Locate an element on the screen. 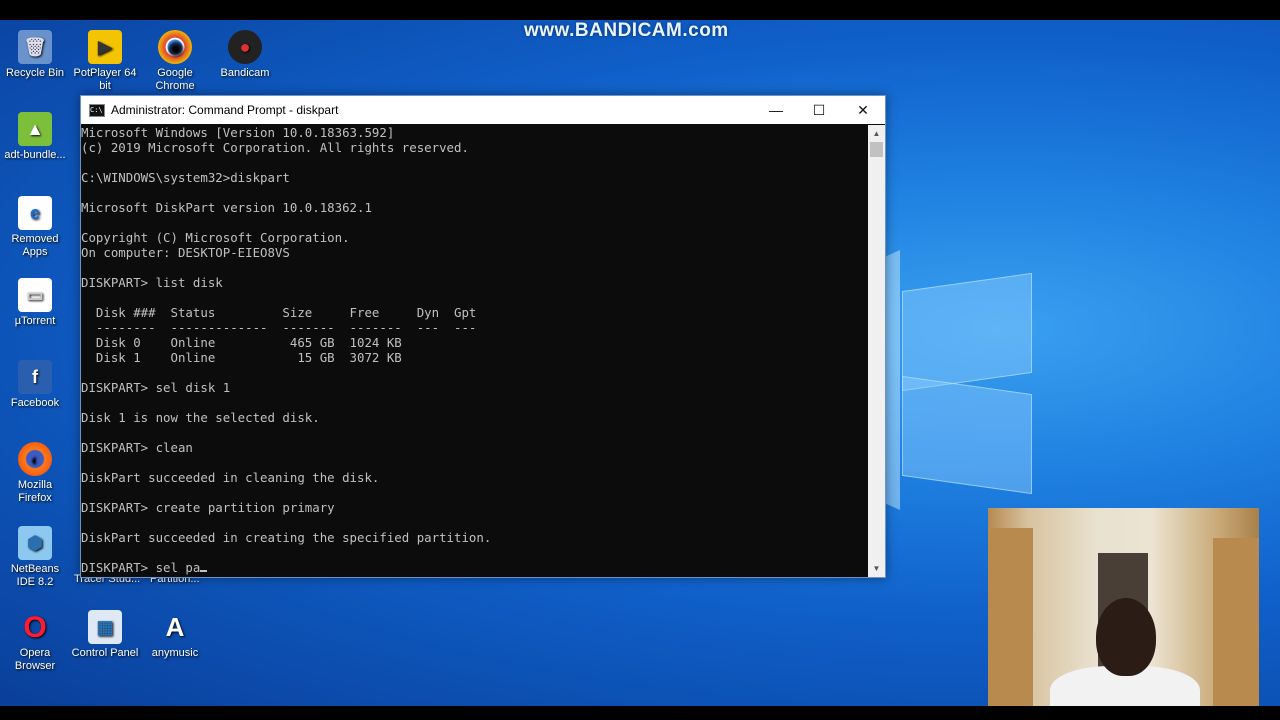  close-button: ✕ is located at coordinates (863, 110).